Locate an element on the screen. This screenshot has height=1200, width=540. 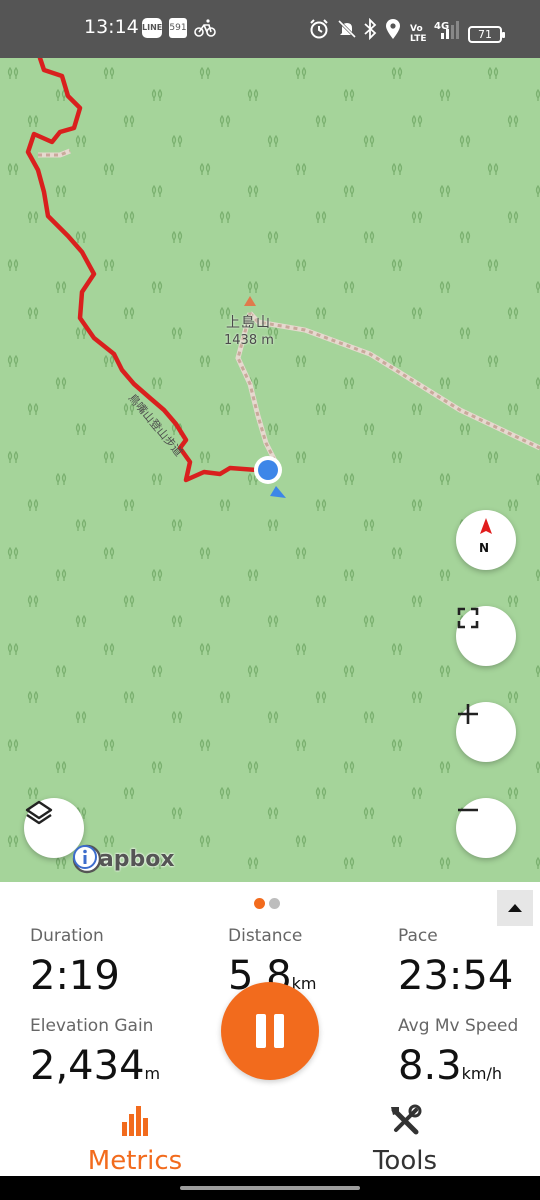
pause-icon-left-bar is located at coordinates (261, 1031).